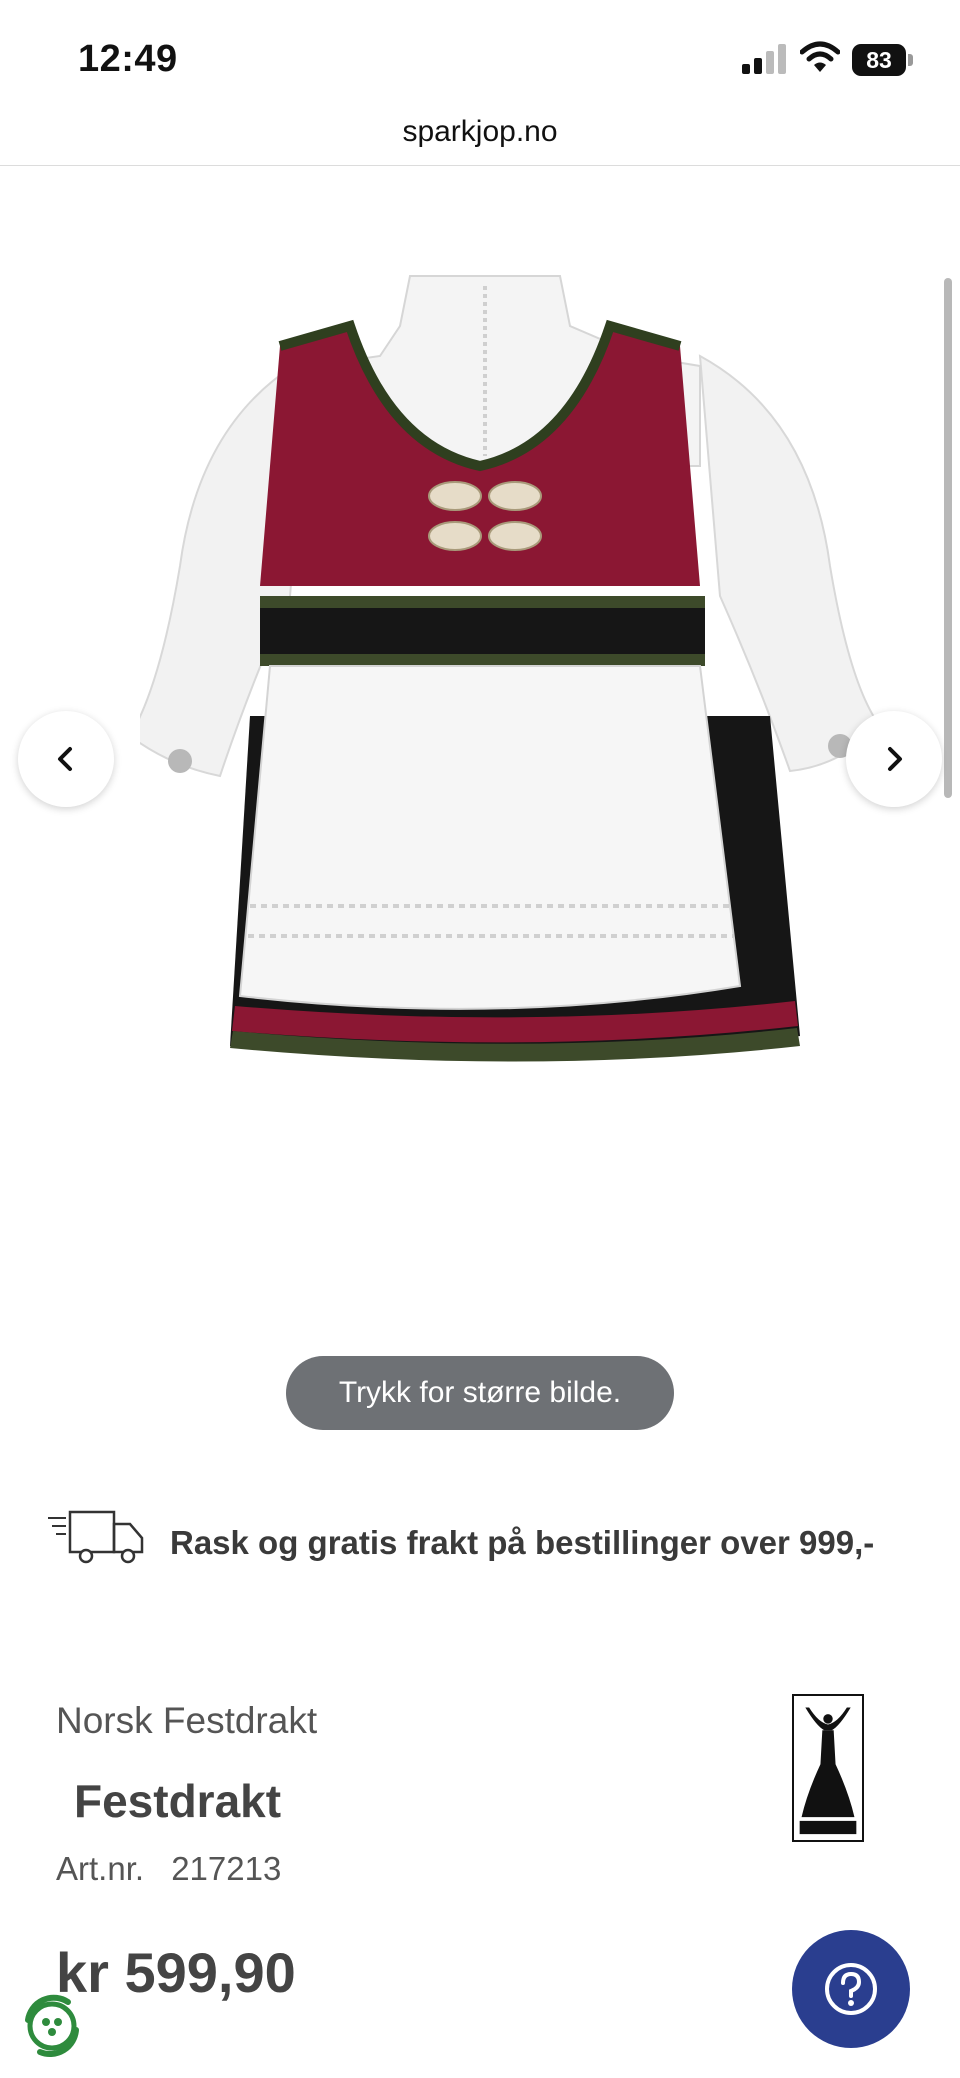 The width and height of the screenshot is (960, 2078). I want to click on product-title: Festdrakt, so click(178, 1801).